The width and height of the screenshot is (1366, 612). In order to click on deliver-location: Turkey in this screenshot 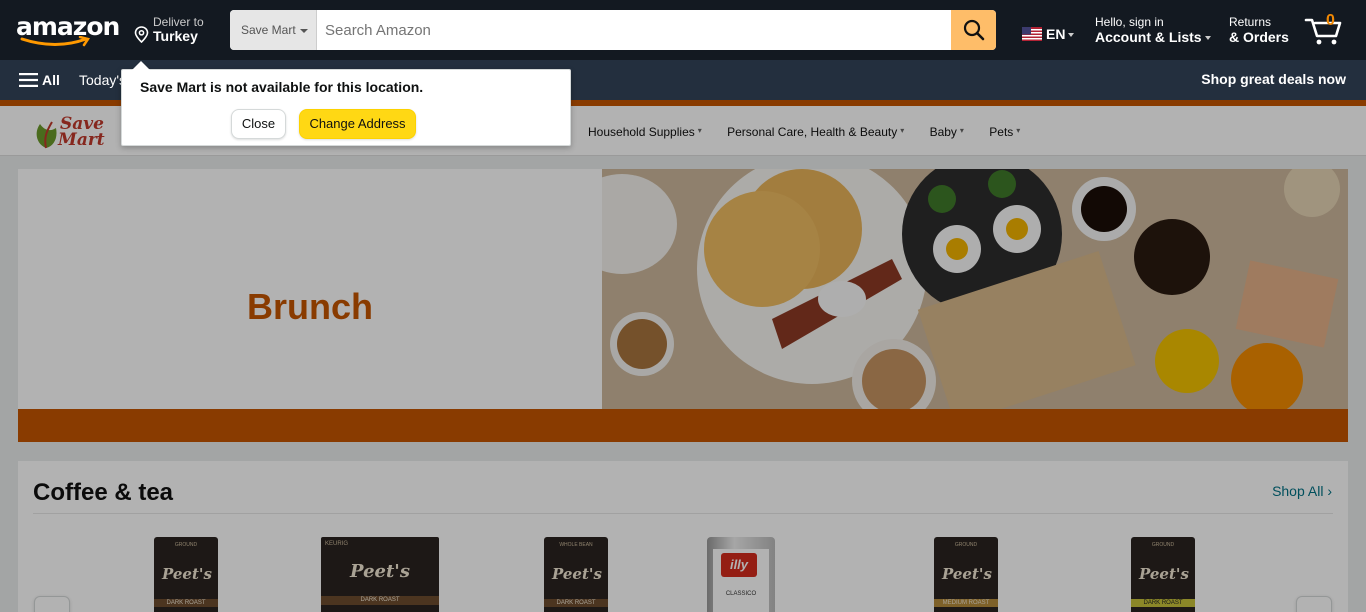, I will do `click(175, 36)`.